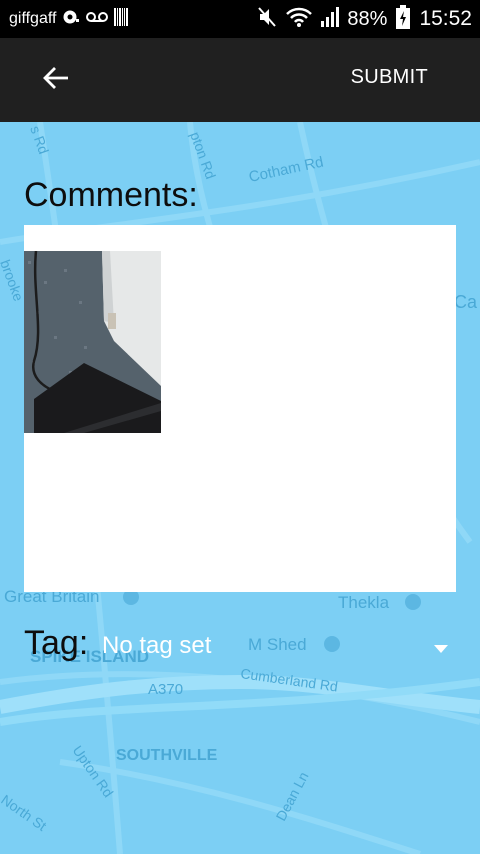  What do you see at coordinates (240, 19) in the screenshot?
I see `status-bar: giffgaff 88% 15:52` at bounding box center [240, 19].